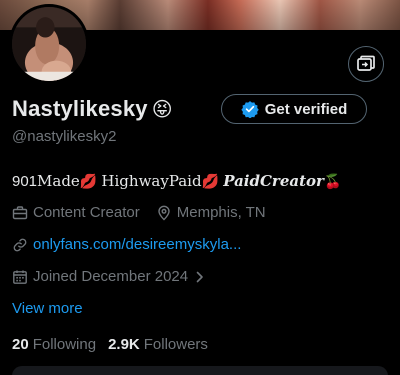 The image size is (400, 375). I want to click on view-more-link: View more, so click(47, 308).